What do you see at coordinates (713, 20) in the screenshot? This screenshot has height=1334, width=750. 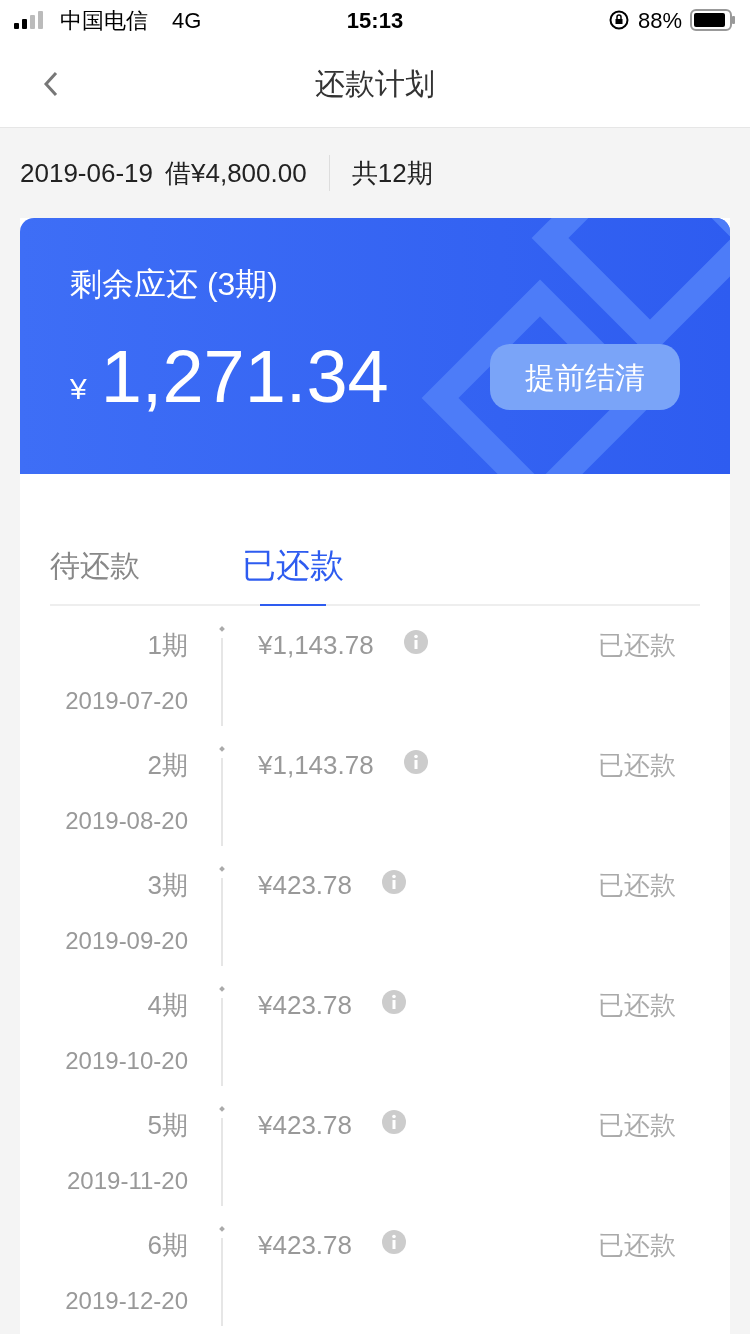 I see `battery-icon` at bounding box center [713, 20].